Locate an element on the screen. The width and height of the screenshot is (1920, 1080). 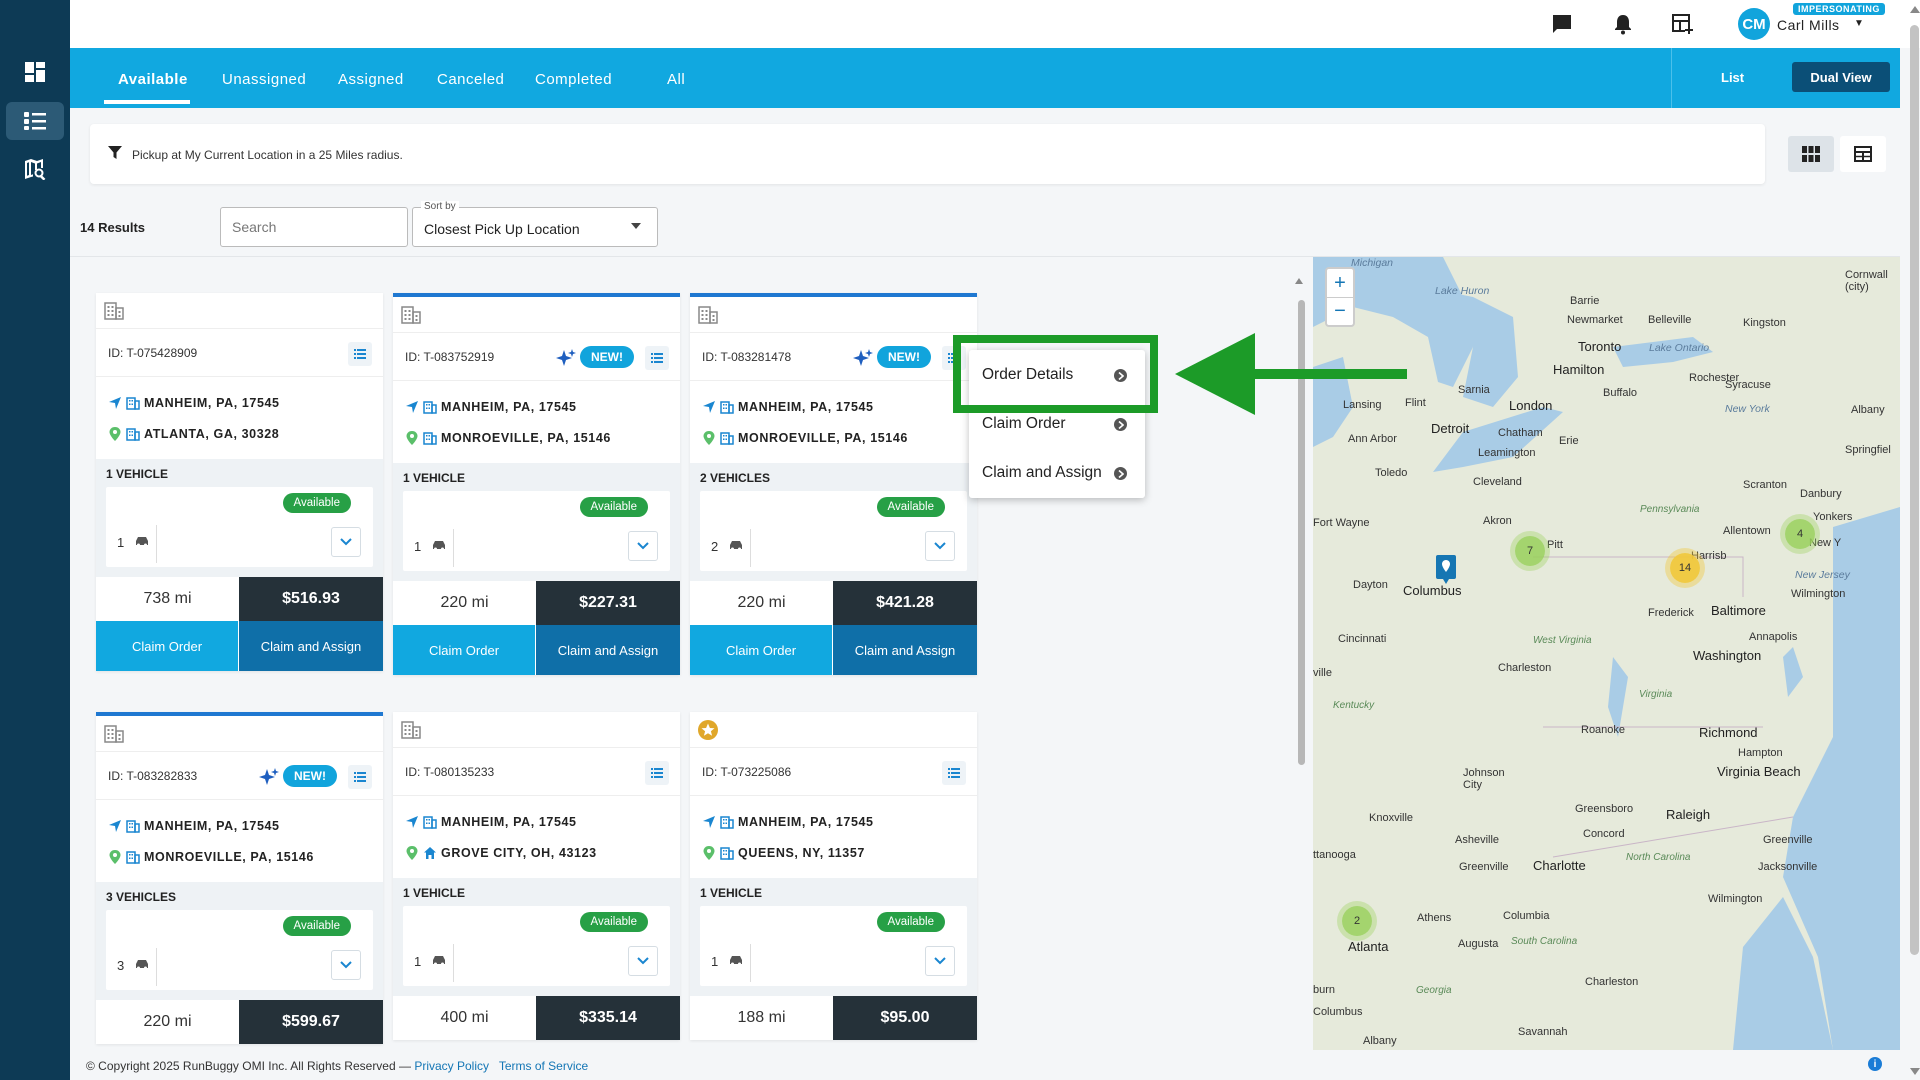
map-label: South Carolina is located at coordinates (1544, 941).